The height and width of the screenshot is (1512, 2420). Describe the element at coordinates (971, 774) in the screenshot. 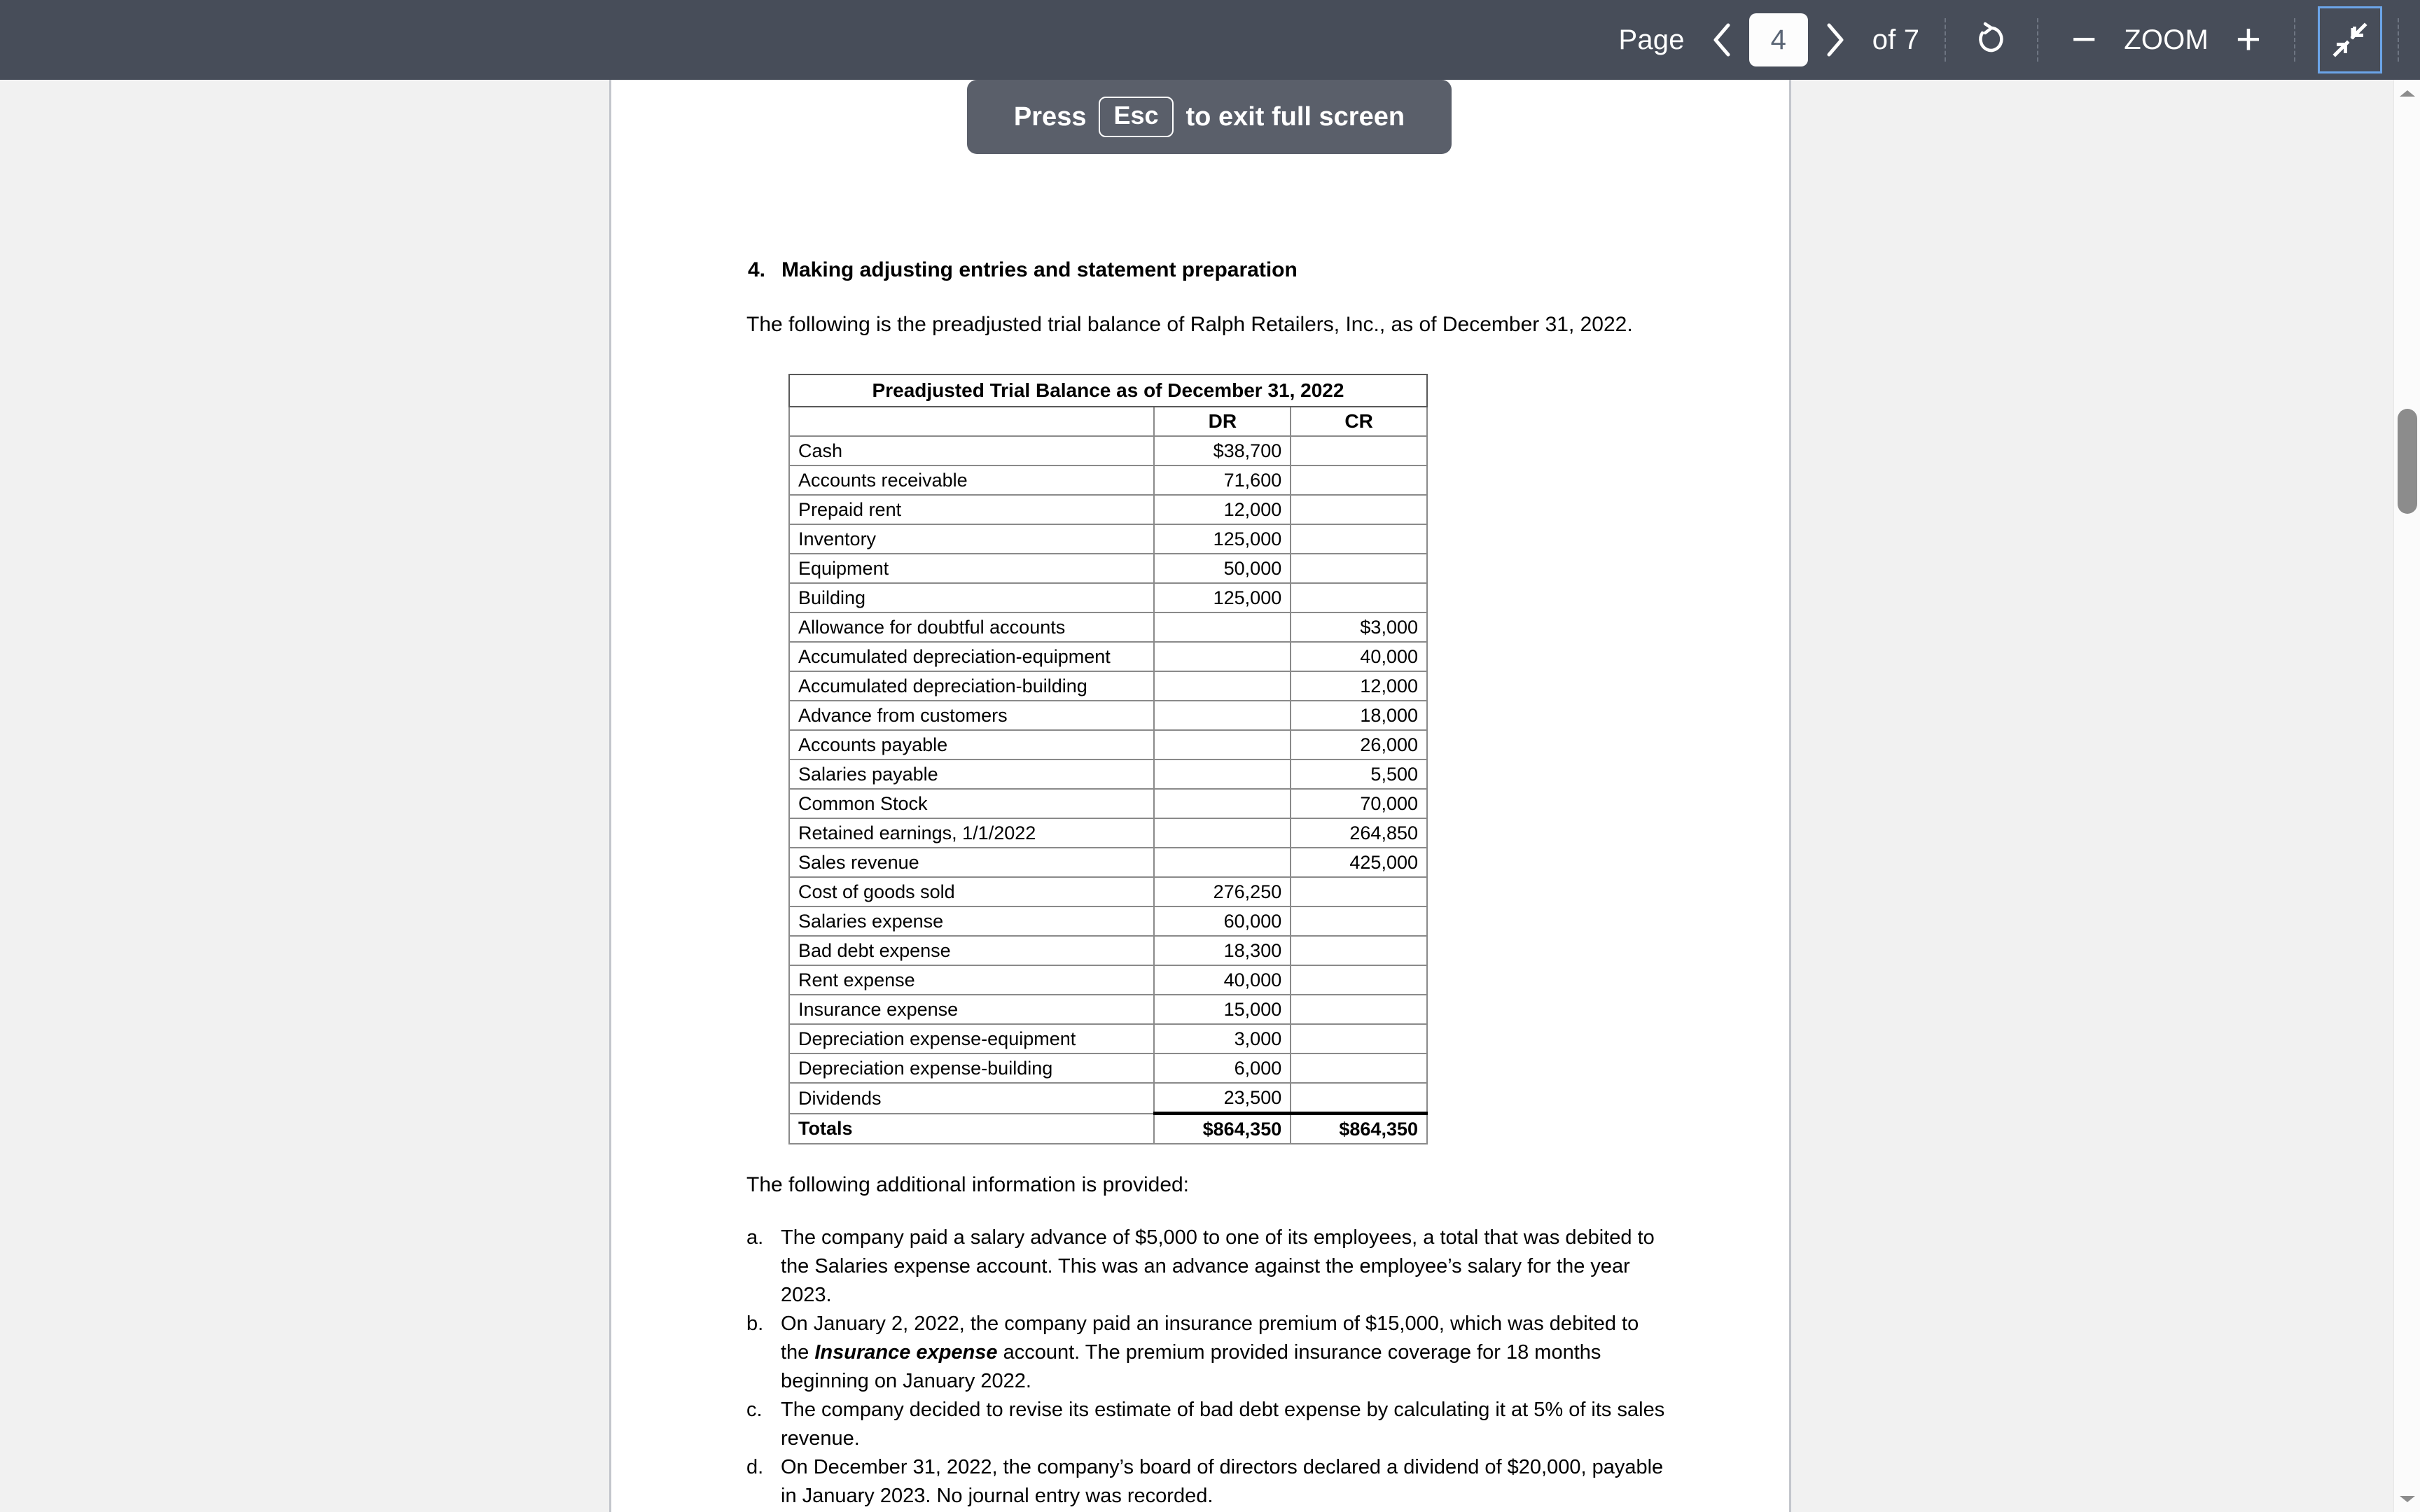

I see `cell-account: Salaries payable` at that location.